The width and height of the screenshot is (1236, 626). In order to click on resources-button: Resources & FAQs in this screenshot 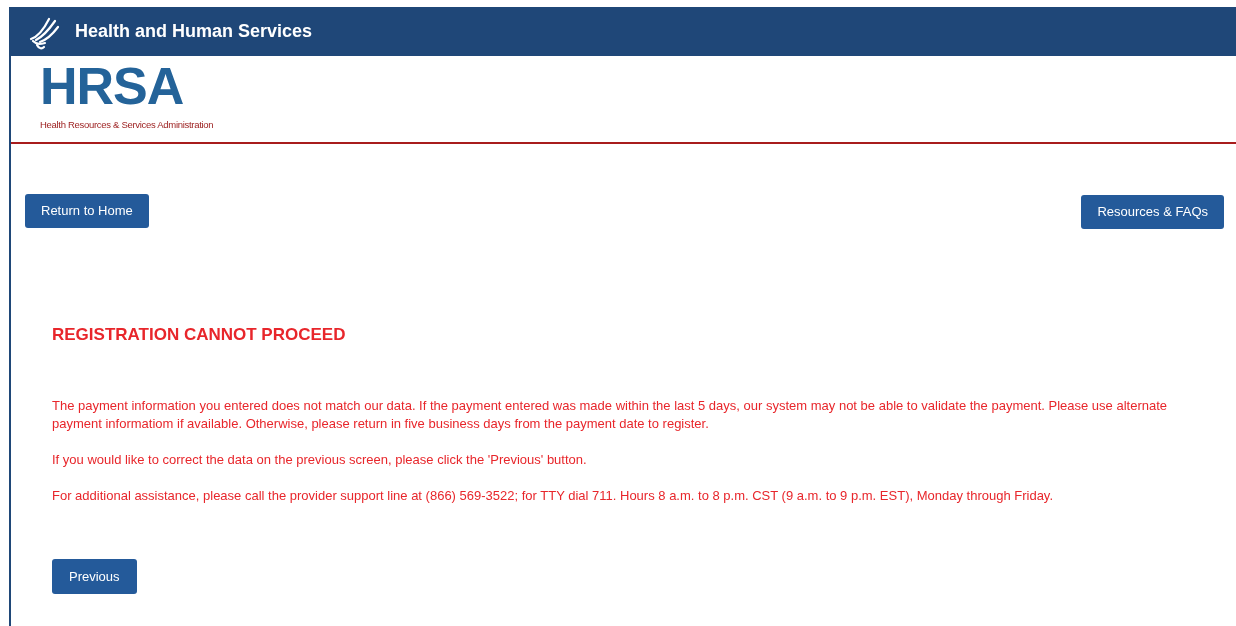, I will do `click(1152, 212)`.